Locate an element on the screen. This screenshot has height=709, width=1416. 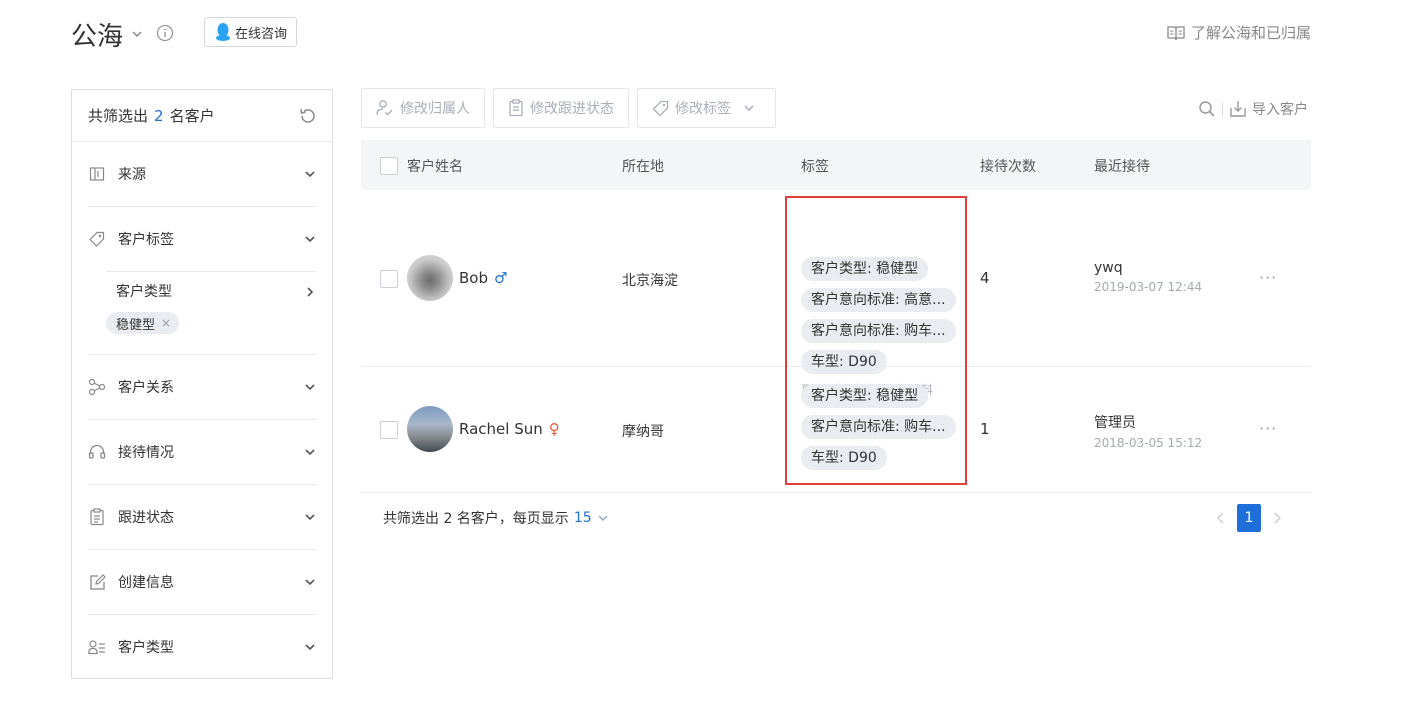
pagination: 1 is located at coordinates (1249, 518).